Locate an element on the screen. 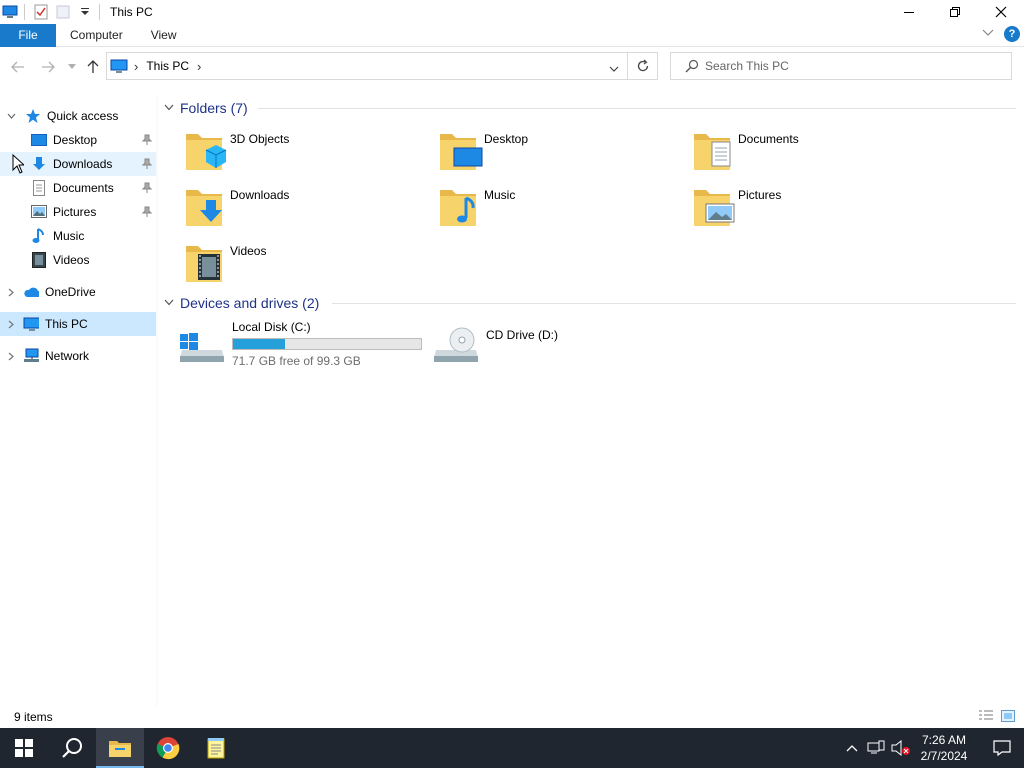  windows-logo-icon is located at coordinates (24, 748).